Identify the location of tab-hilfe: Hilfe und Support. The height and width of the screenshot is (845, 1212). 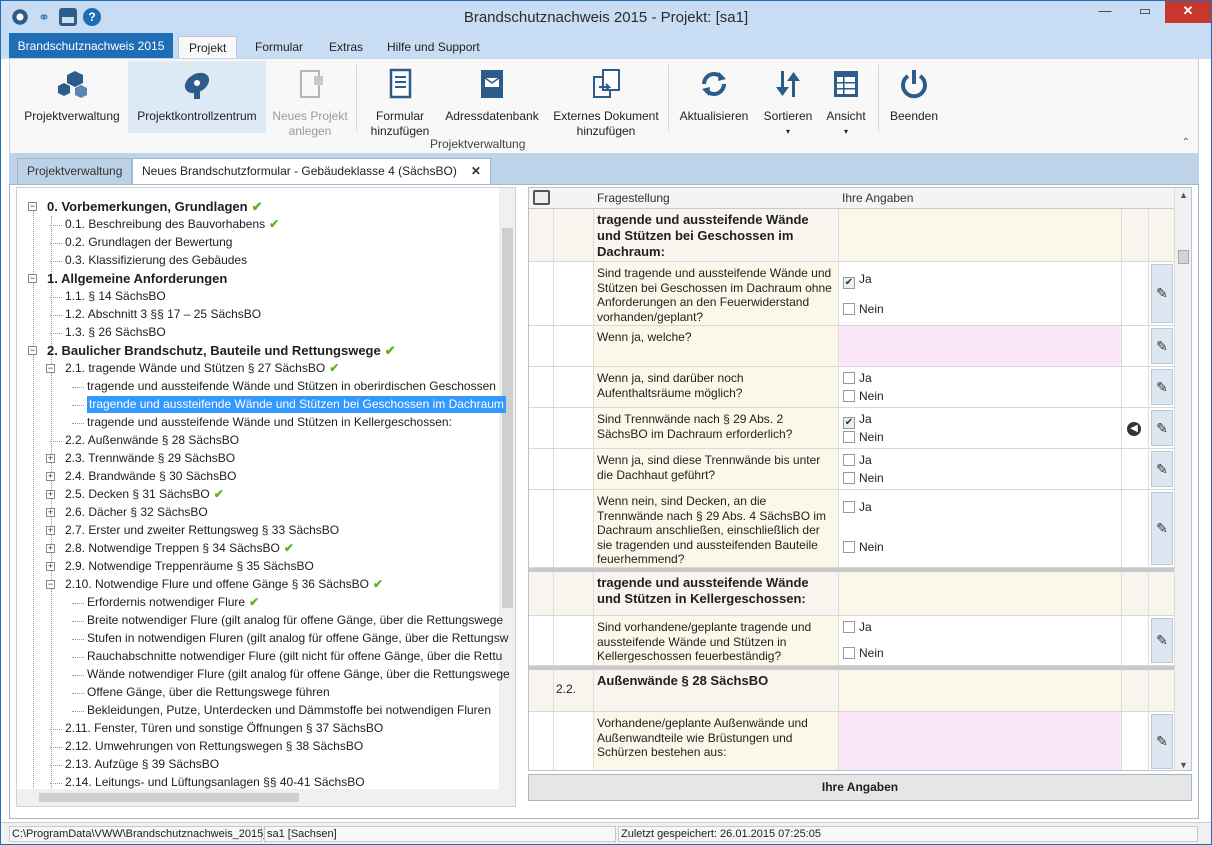
(433, 47).